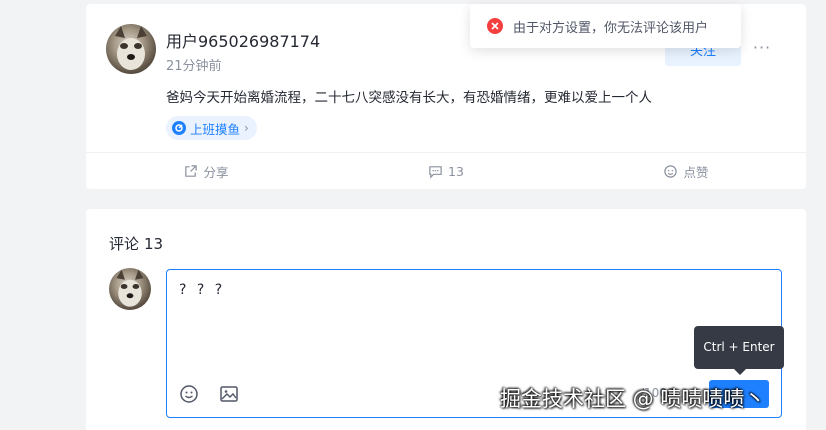 The image size is (826, 430). I want to click on share-icon, so click(191, 170).